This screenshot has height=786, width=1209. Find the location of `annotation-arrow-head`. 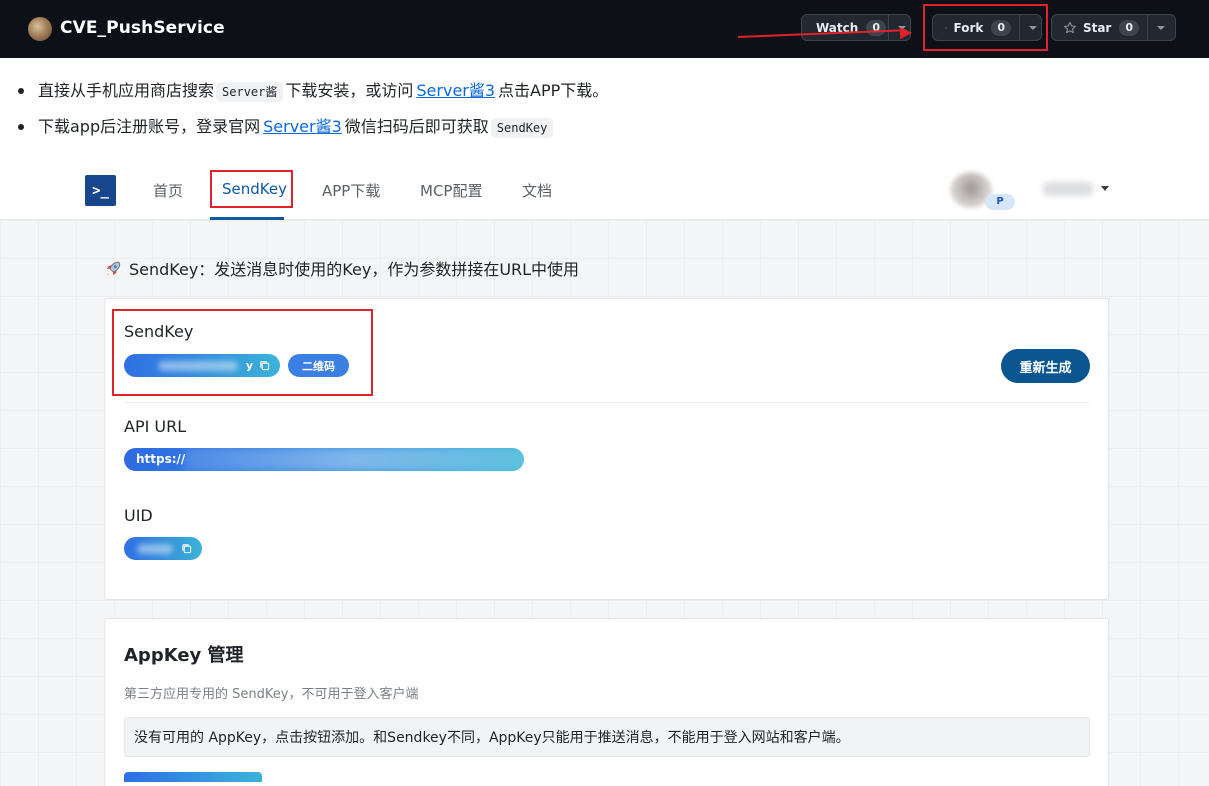

annotation-arrow-head is located at coordinates (906, 33).